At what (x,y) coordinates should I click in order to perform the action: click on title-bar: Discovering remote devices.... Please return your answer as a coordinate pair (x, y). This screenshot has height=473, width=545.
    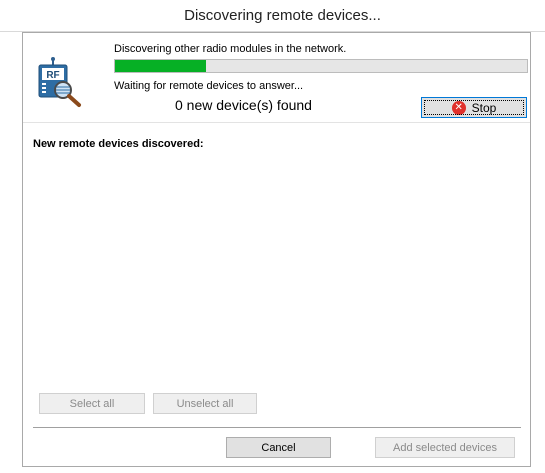
    Looking at the image, I should click on (272, 16).